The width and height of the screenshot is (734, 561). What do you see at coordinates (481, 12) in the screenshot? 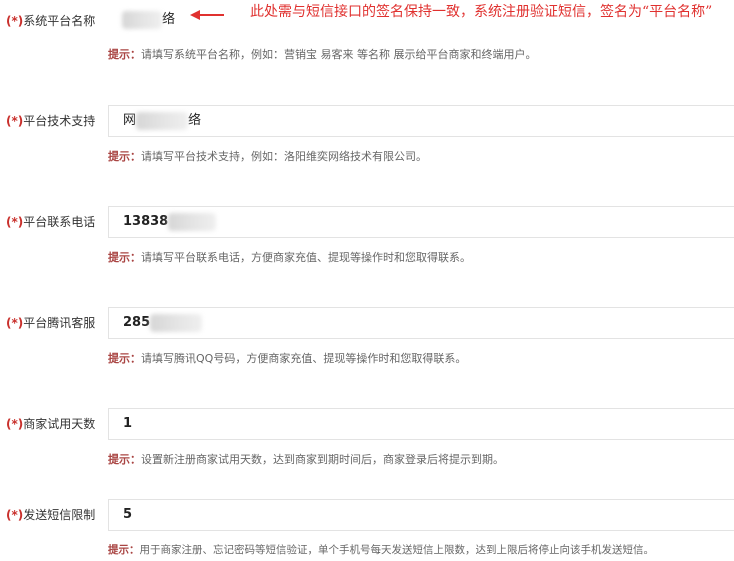
I see `annotation-note: 此处需与短信接口的签名保持一致，系统注册验证短信，签名为“平台名称”` at bounding box center [481, 12].